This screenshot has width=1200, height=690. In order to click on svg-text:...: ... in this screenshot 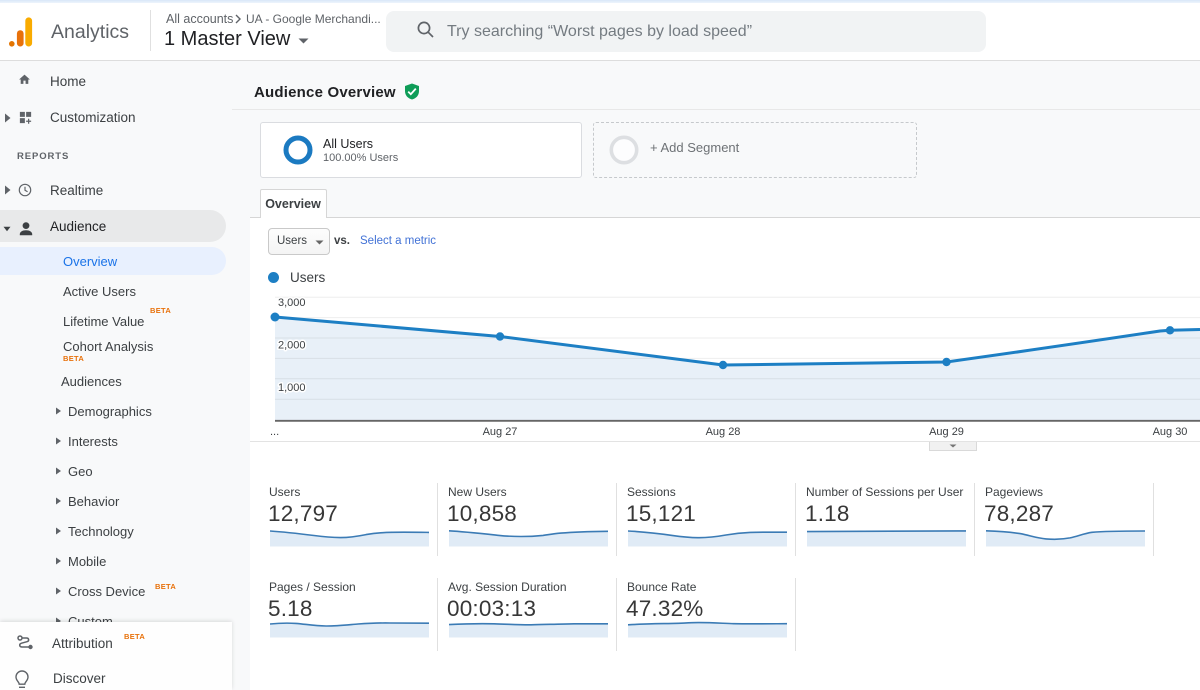, I will do `click(274, 432)`.